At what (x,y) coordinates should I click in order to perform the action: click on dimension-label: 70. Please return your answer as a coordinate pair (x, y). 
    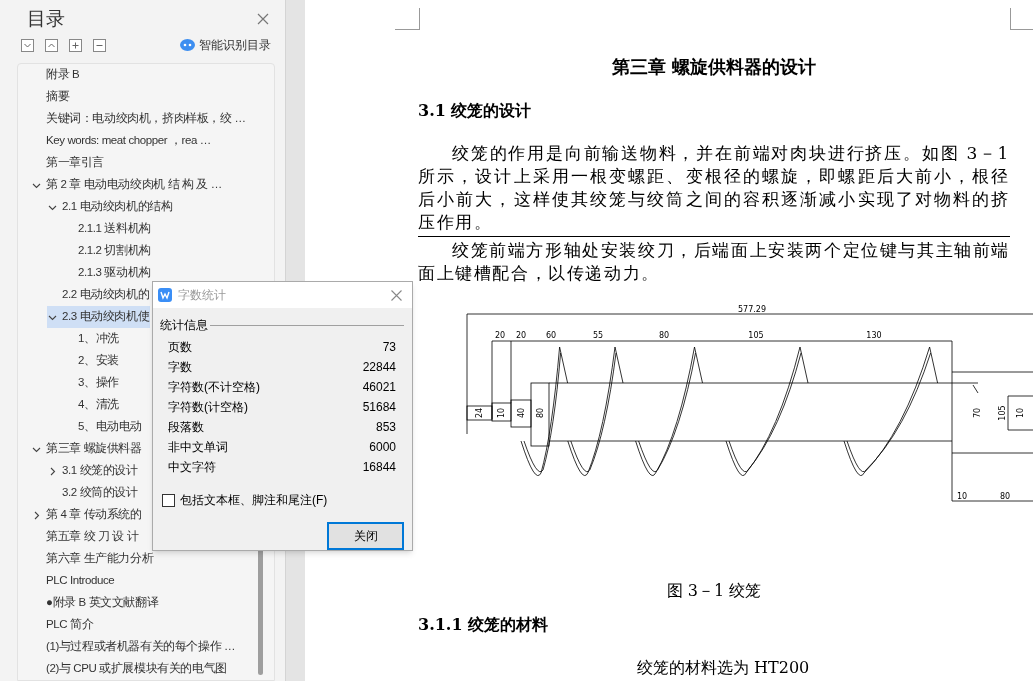
    Looking at the image, I should click on (977, 413).